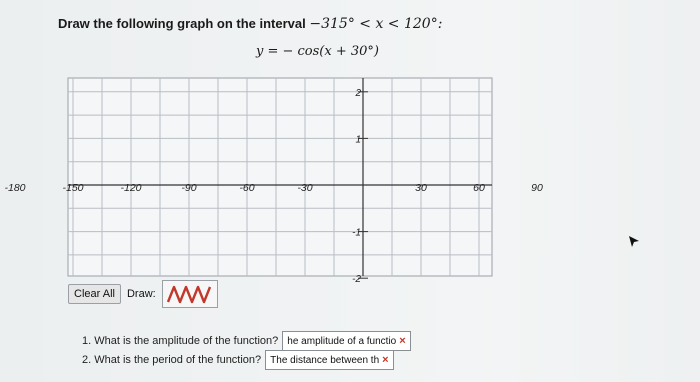 The image size is (700, 382). I want to click on draw-label: Draw:, so click(141, 294).